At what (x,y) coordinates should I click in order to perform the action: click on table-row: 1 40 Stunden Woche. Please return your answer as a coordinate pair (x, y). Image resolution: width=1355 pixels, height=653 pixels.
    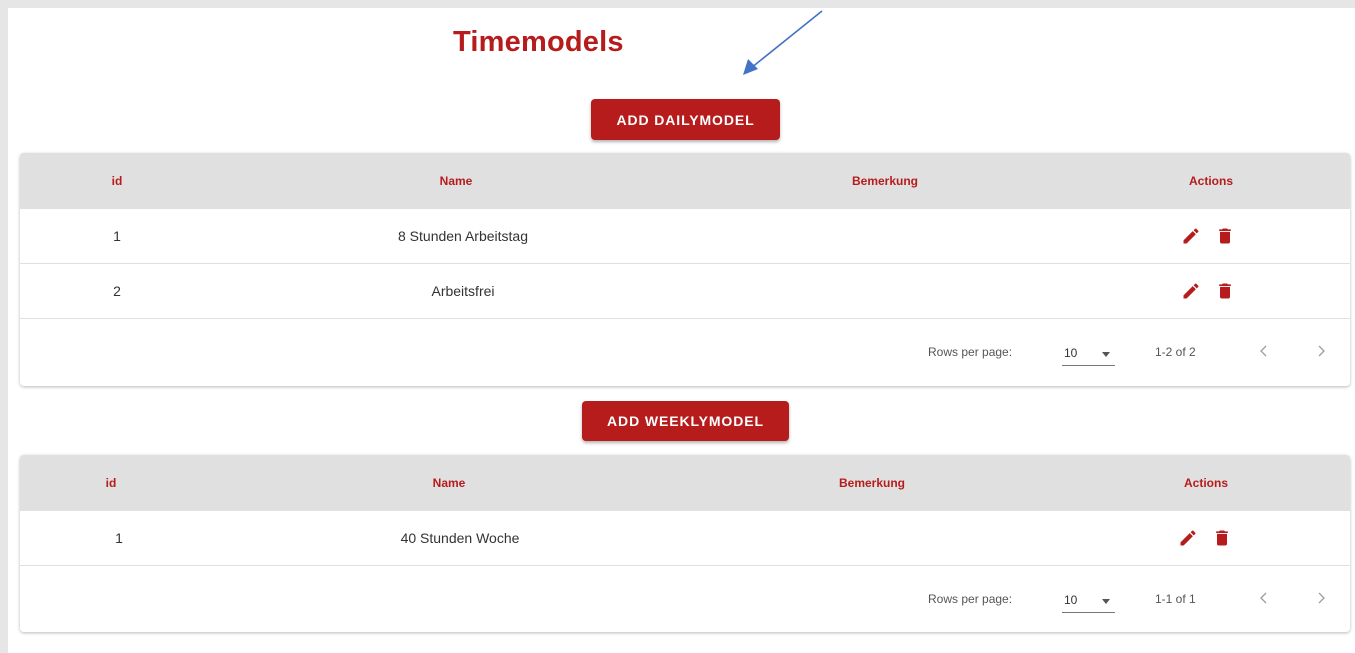
    Looking at the image, I should click on (685, 538).